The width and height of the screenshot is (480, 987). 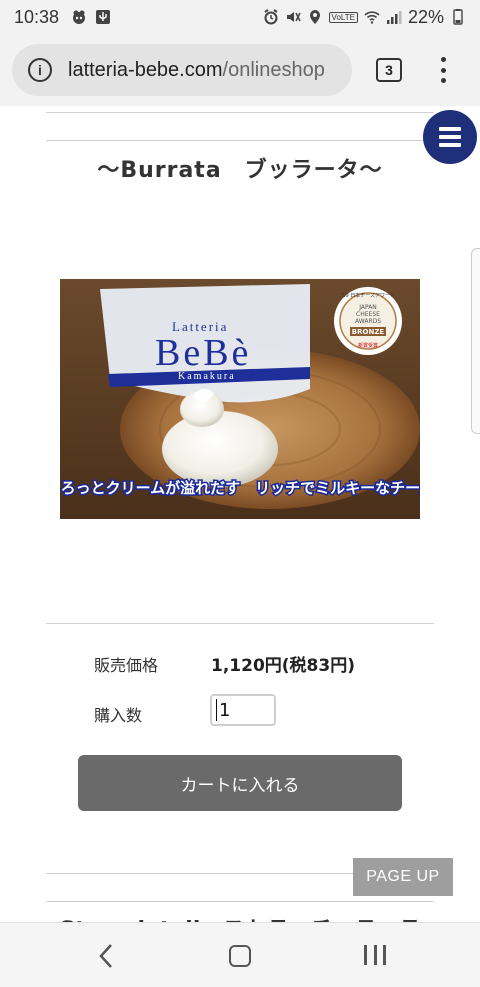 What do you see at coordinates (368, 332) in the screenshot?
I see `award-rank: BRONZE` at bounding box center [368, 332].